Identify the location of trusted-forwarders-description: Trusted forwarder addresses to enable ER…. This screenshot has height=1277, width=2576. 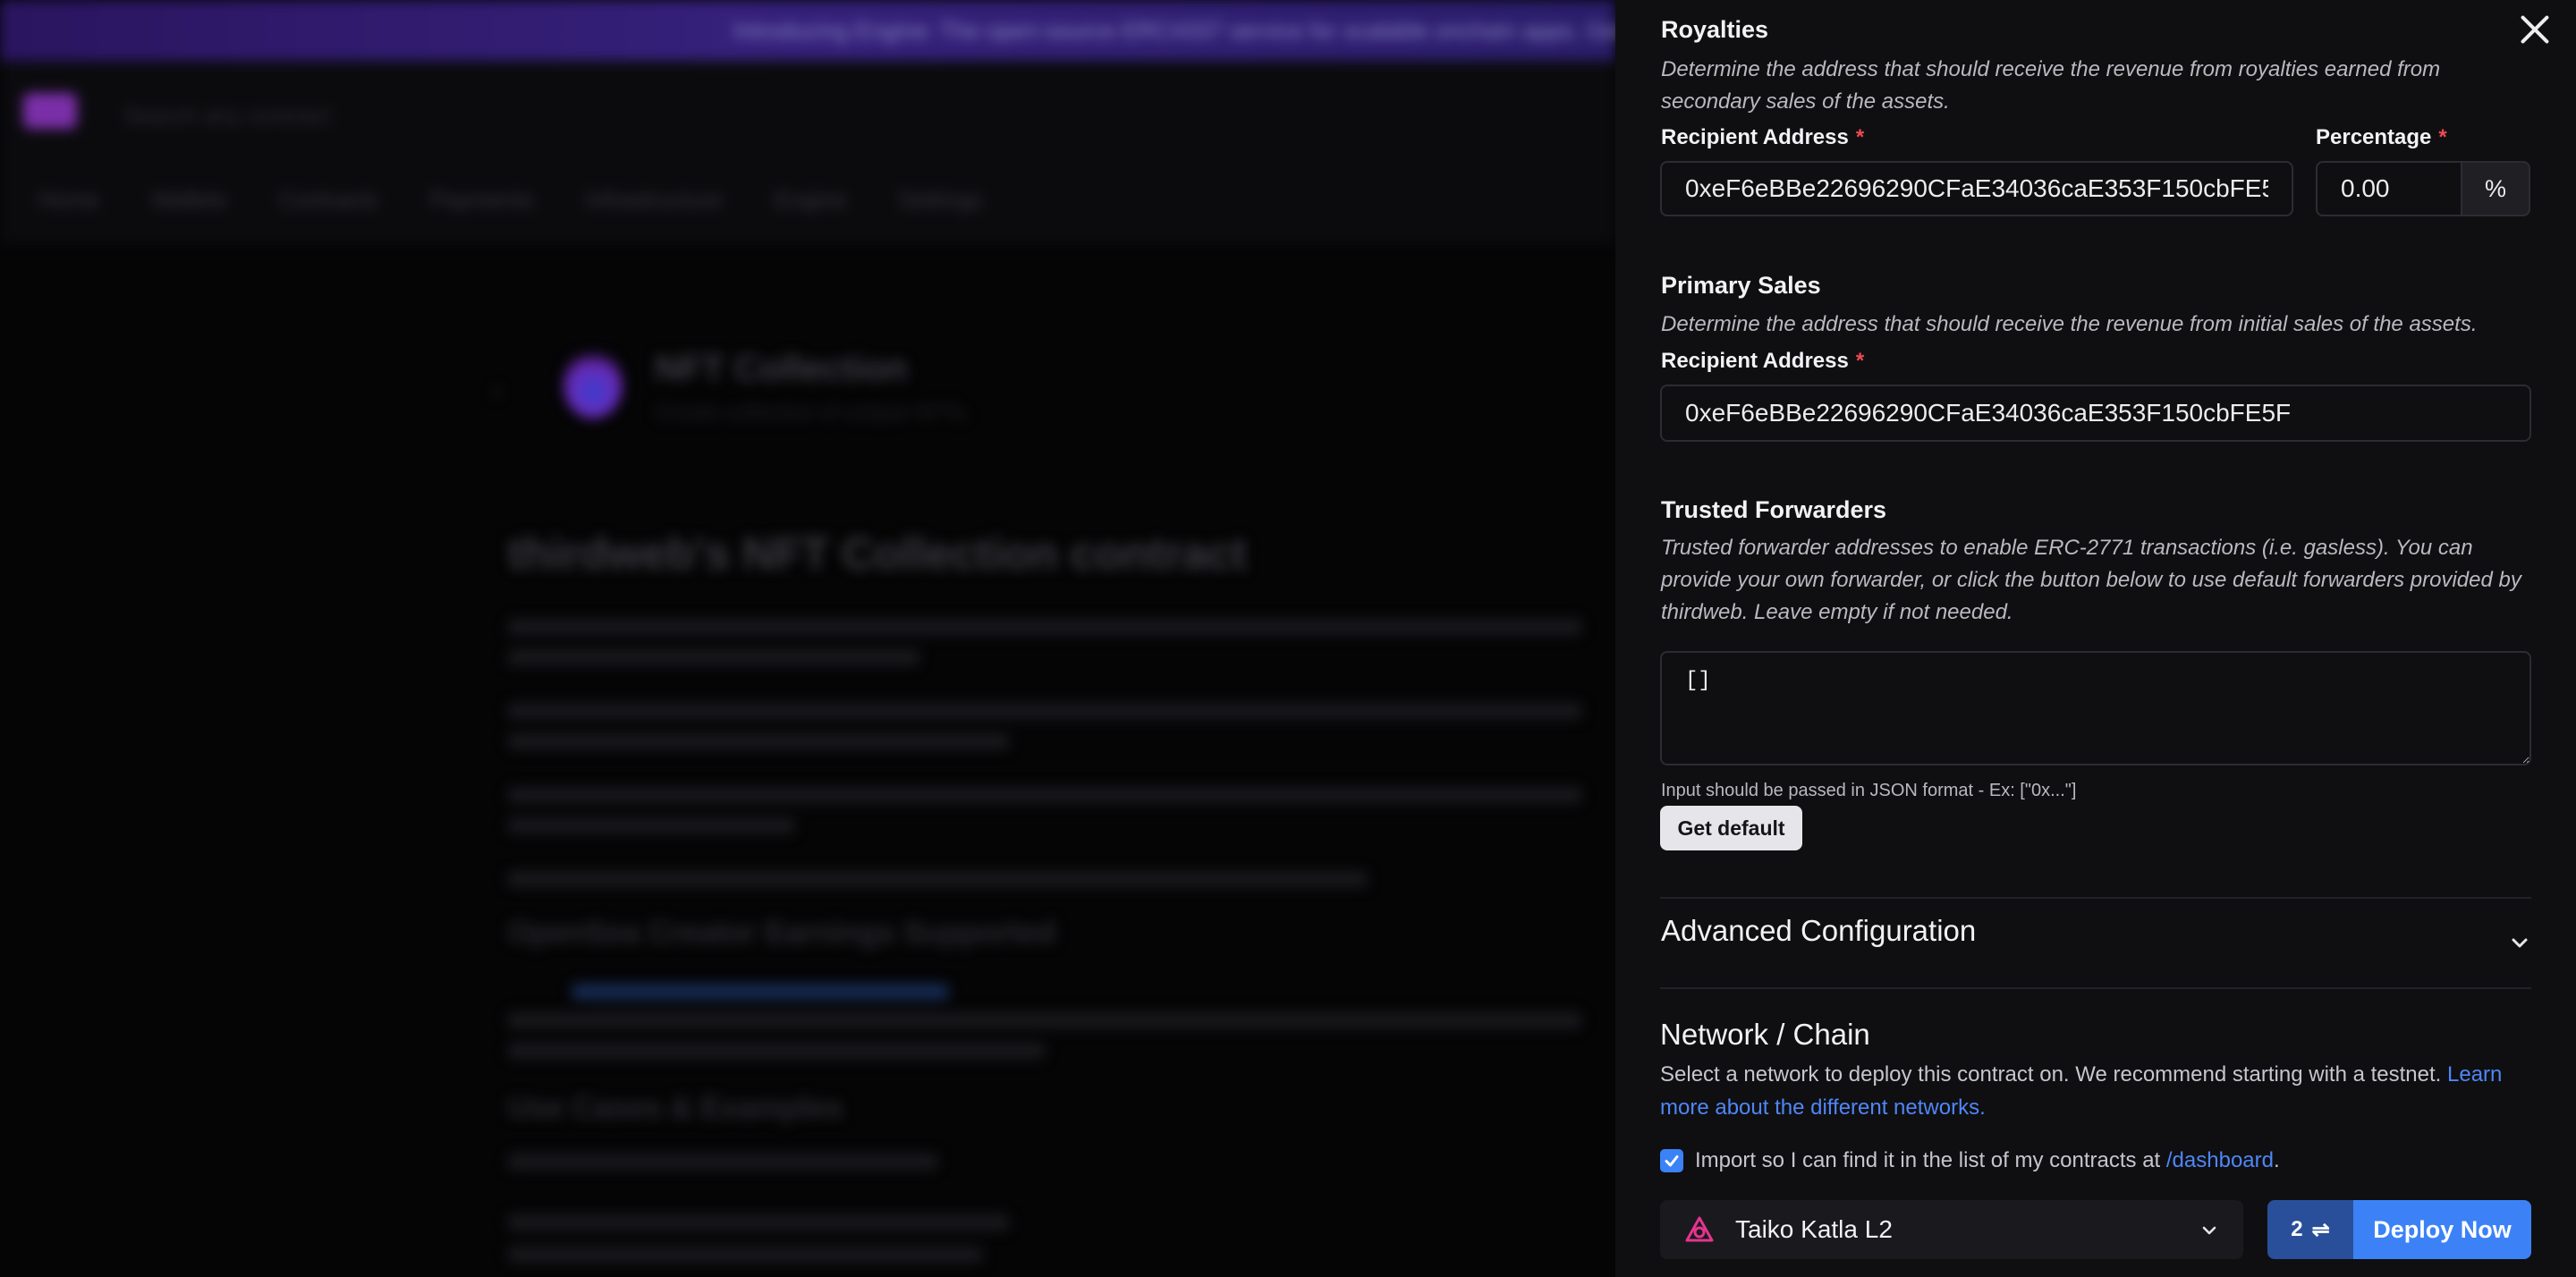
(2091, 580).